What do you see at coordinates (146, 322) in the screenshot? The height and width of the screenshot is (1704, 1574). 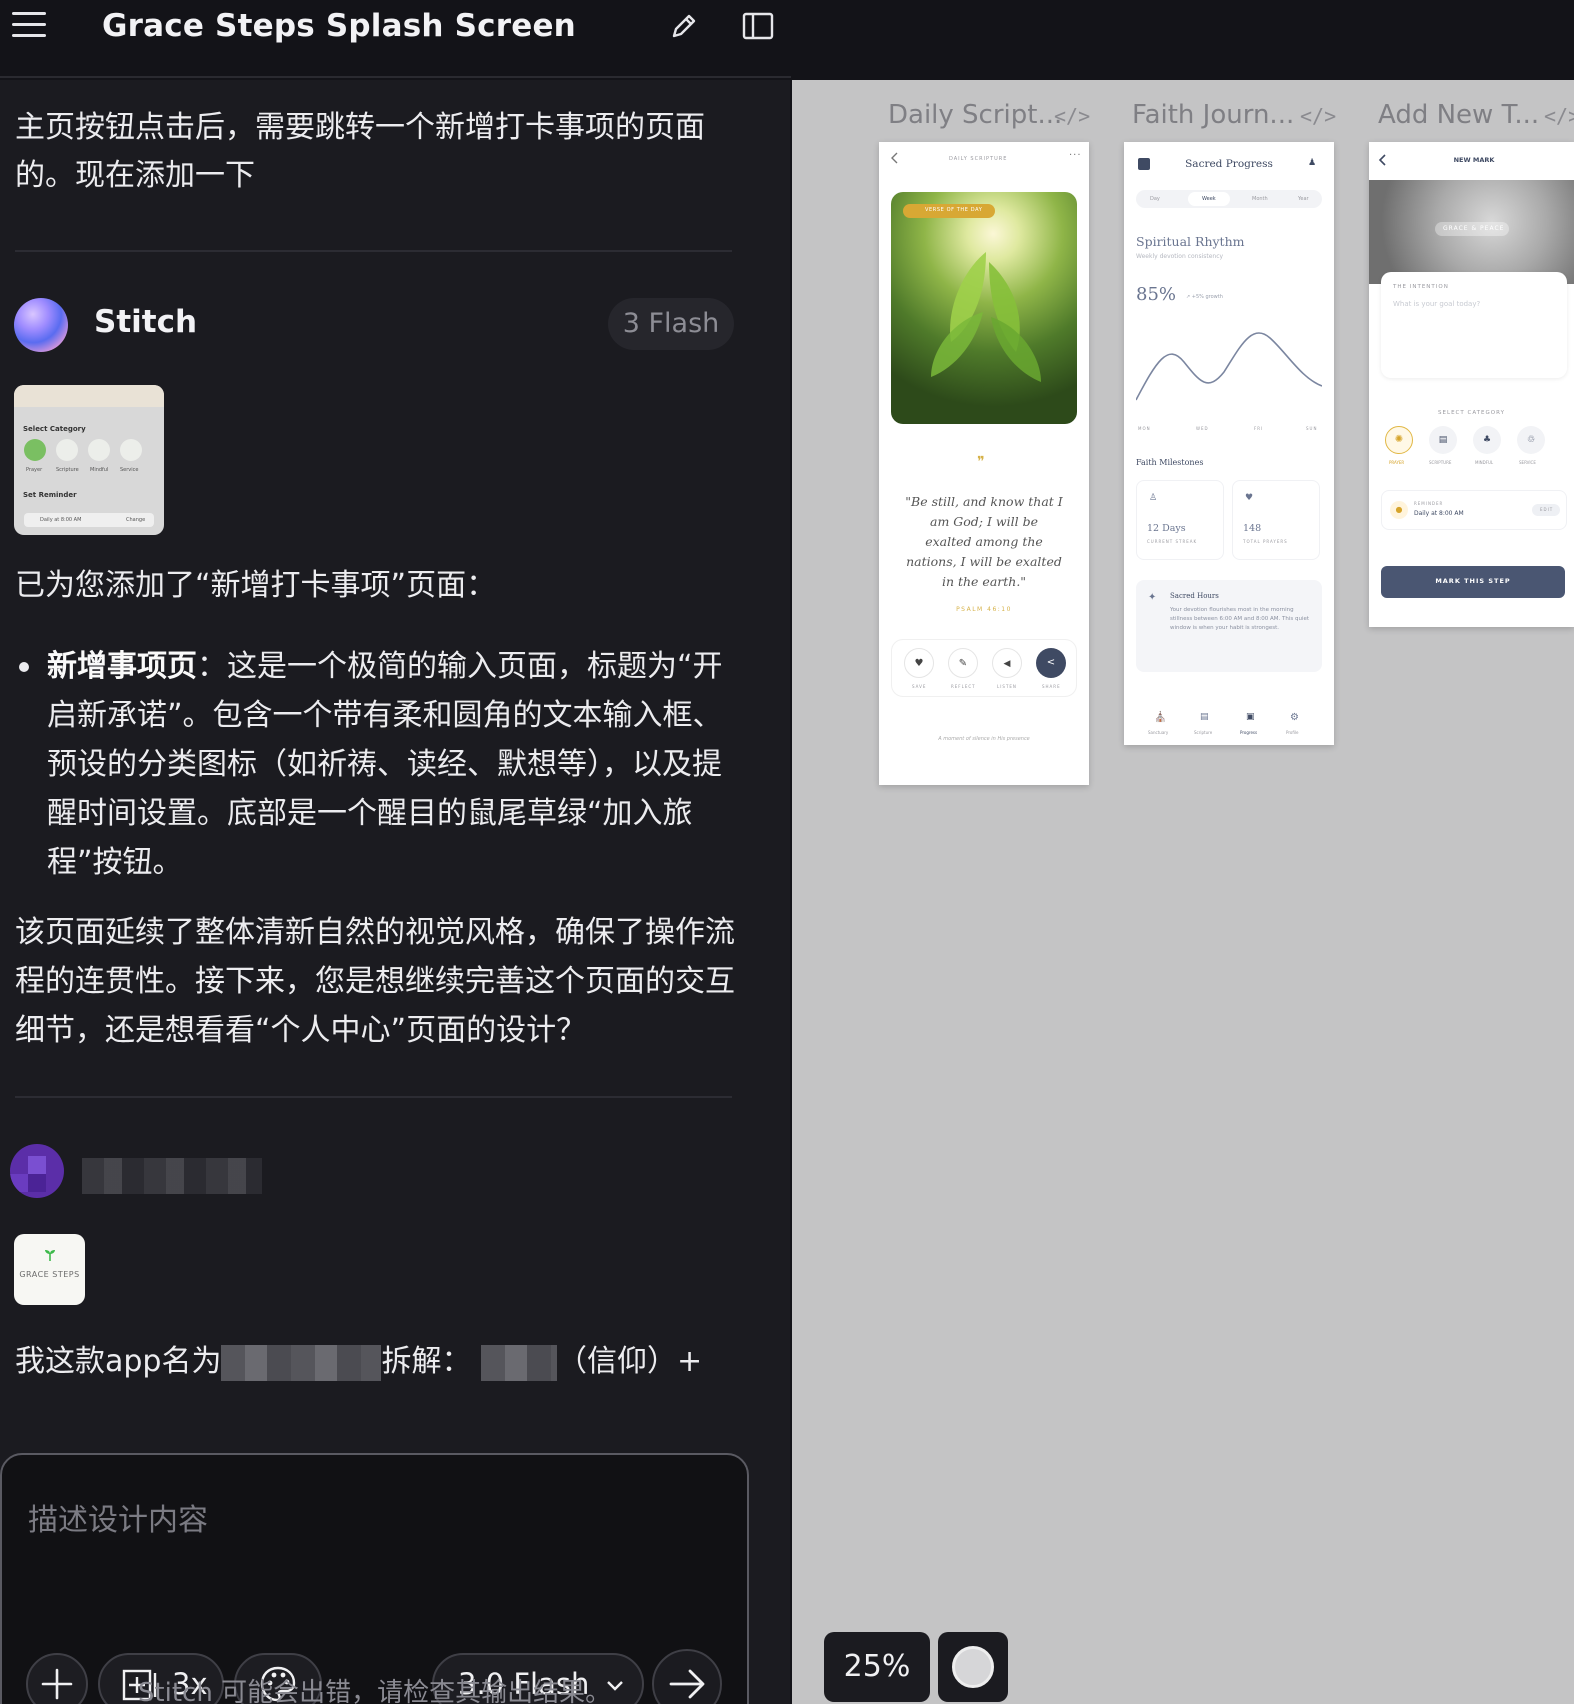 I see `agent-name: Stitch` at bounding box center [146, 322].